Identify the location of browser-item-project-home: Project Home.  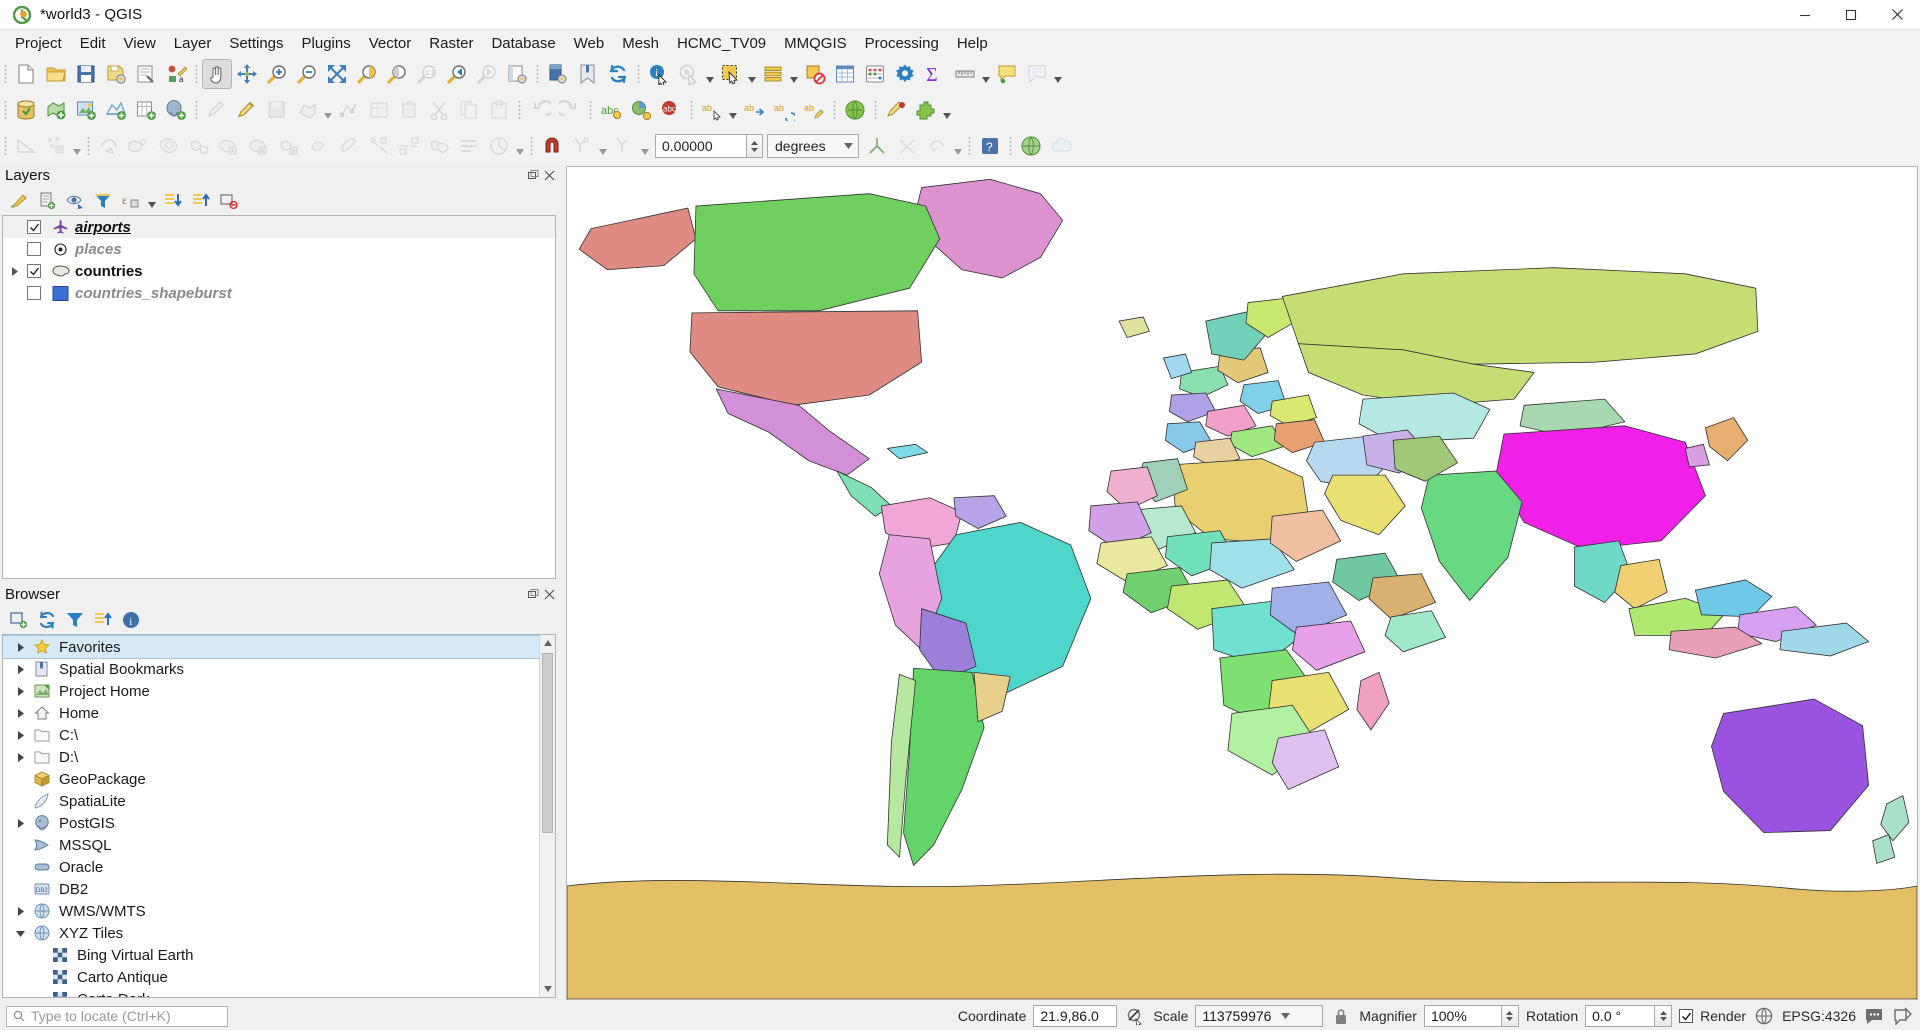
(279, 691).